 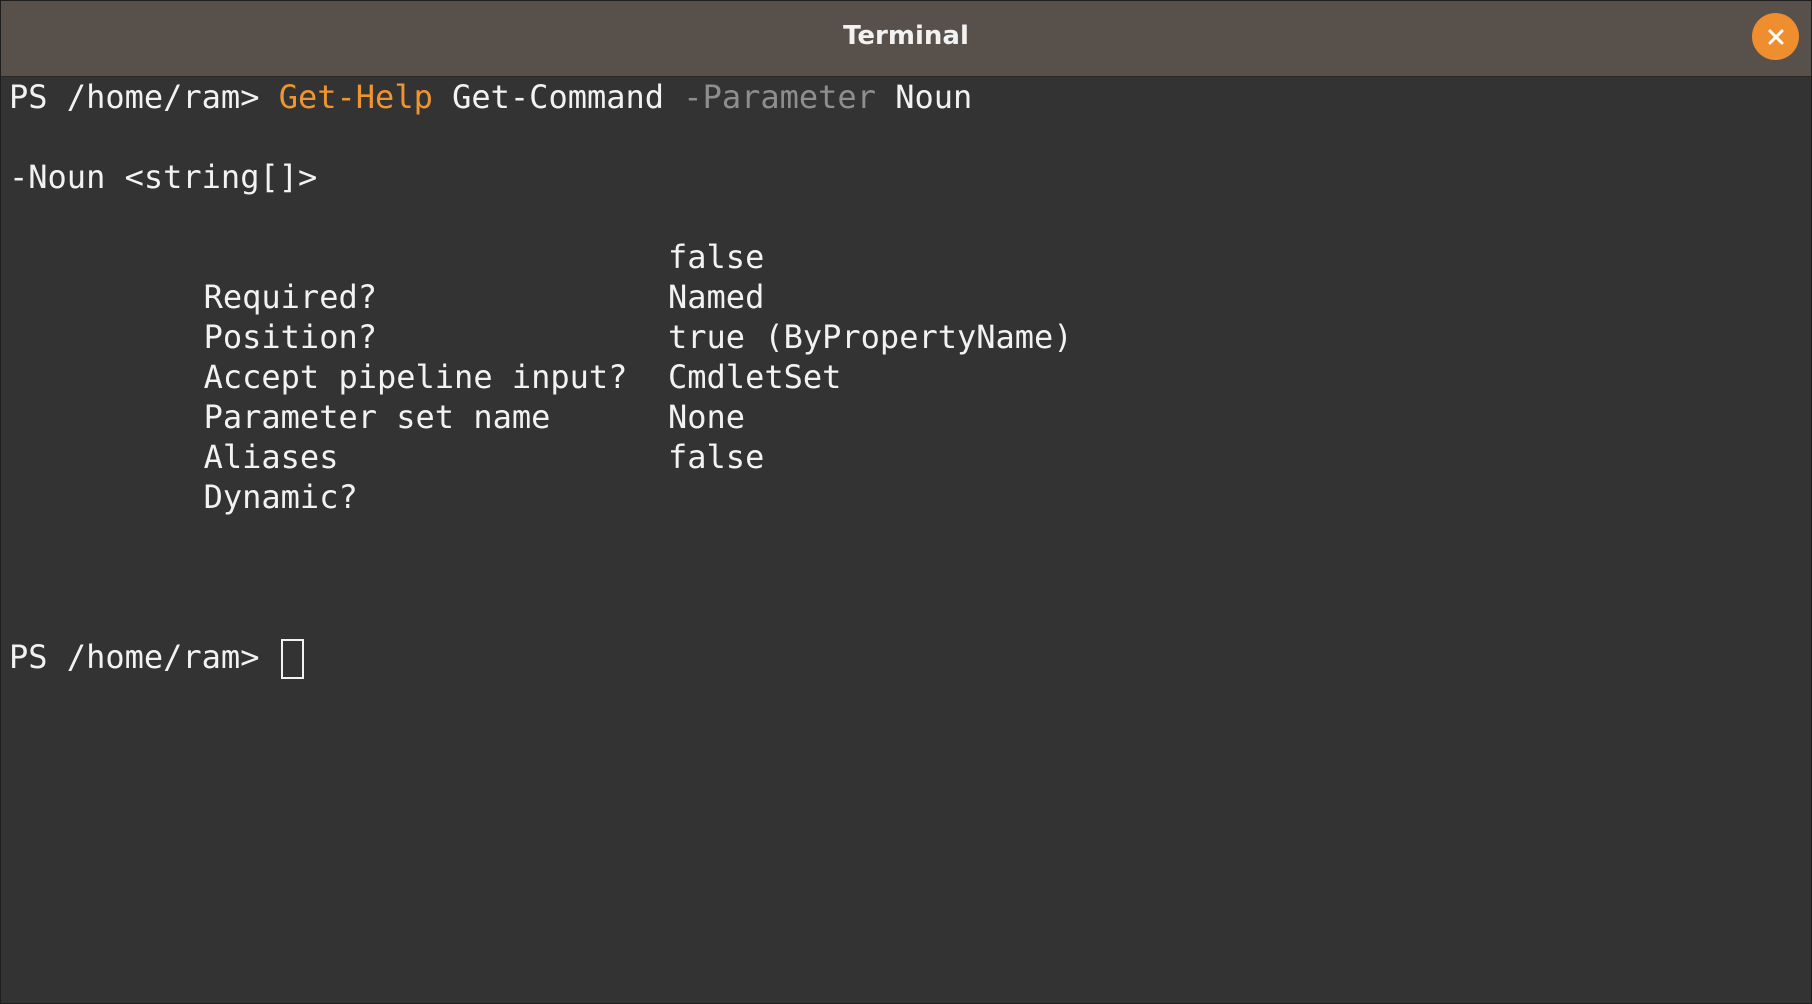 What do you see at coordinates (707, 417) in the screenshot?
I see `property-value: None` at bounding box center [707, 417].